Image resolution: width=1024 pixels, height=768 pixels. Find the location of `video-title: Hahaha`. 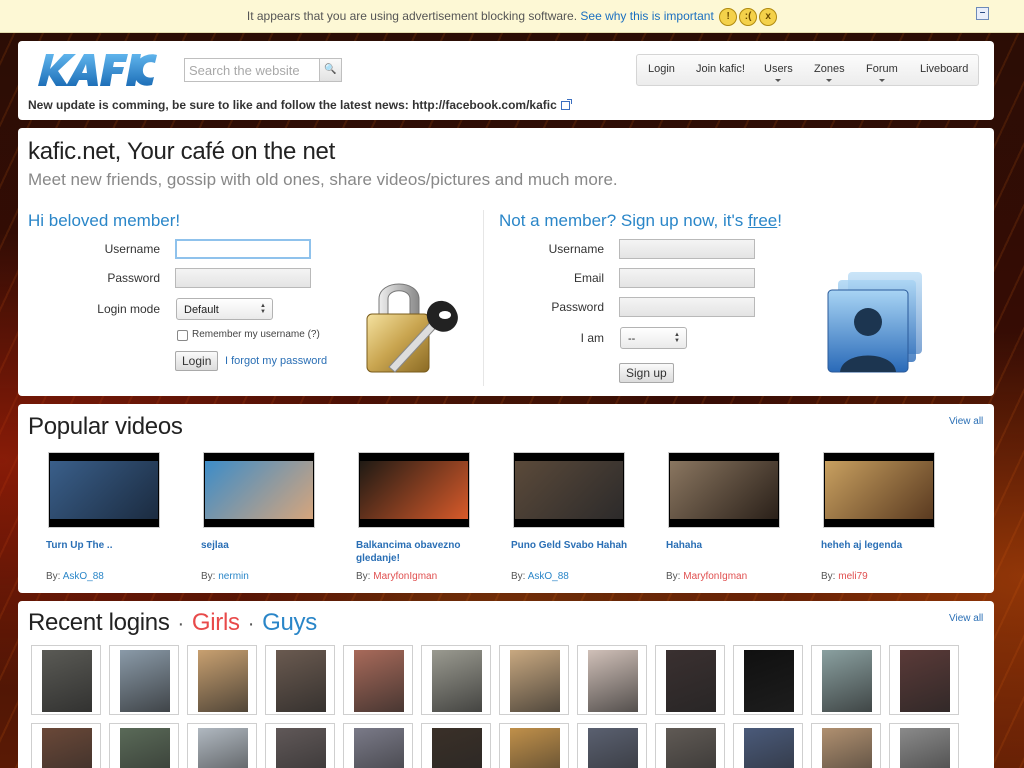

video-title: Hahaha is located at coordinates (726, 545).